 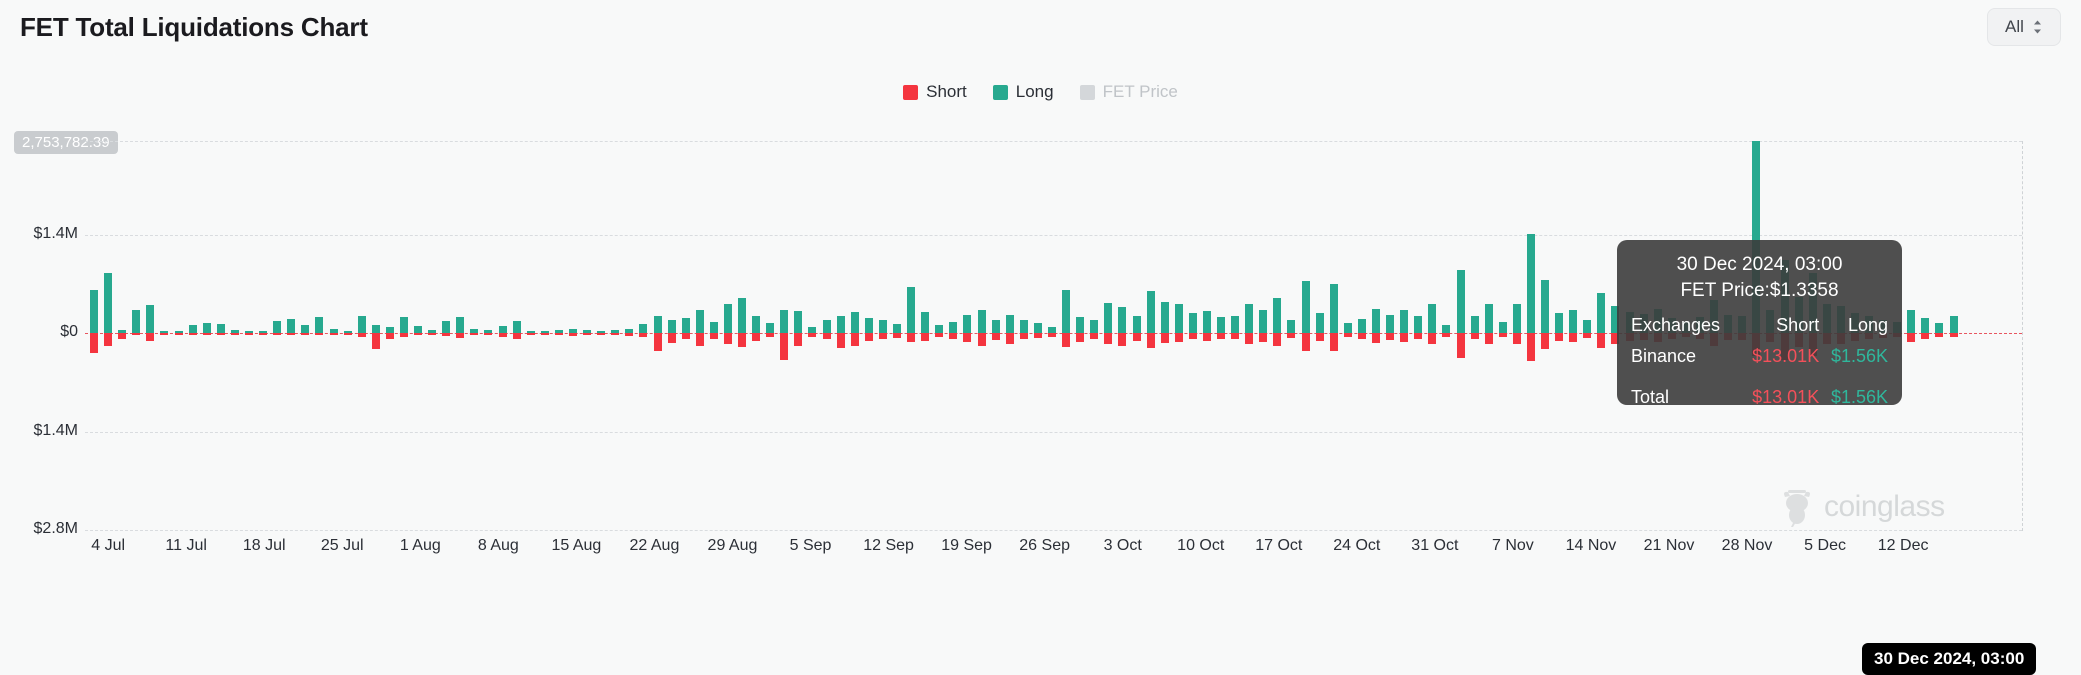 I want to click on x-axis-tick-label: 14 Nov, so click(x=1591, y=545).